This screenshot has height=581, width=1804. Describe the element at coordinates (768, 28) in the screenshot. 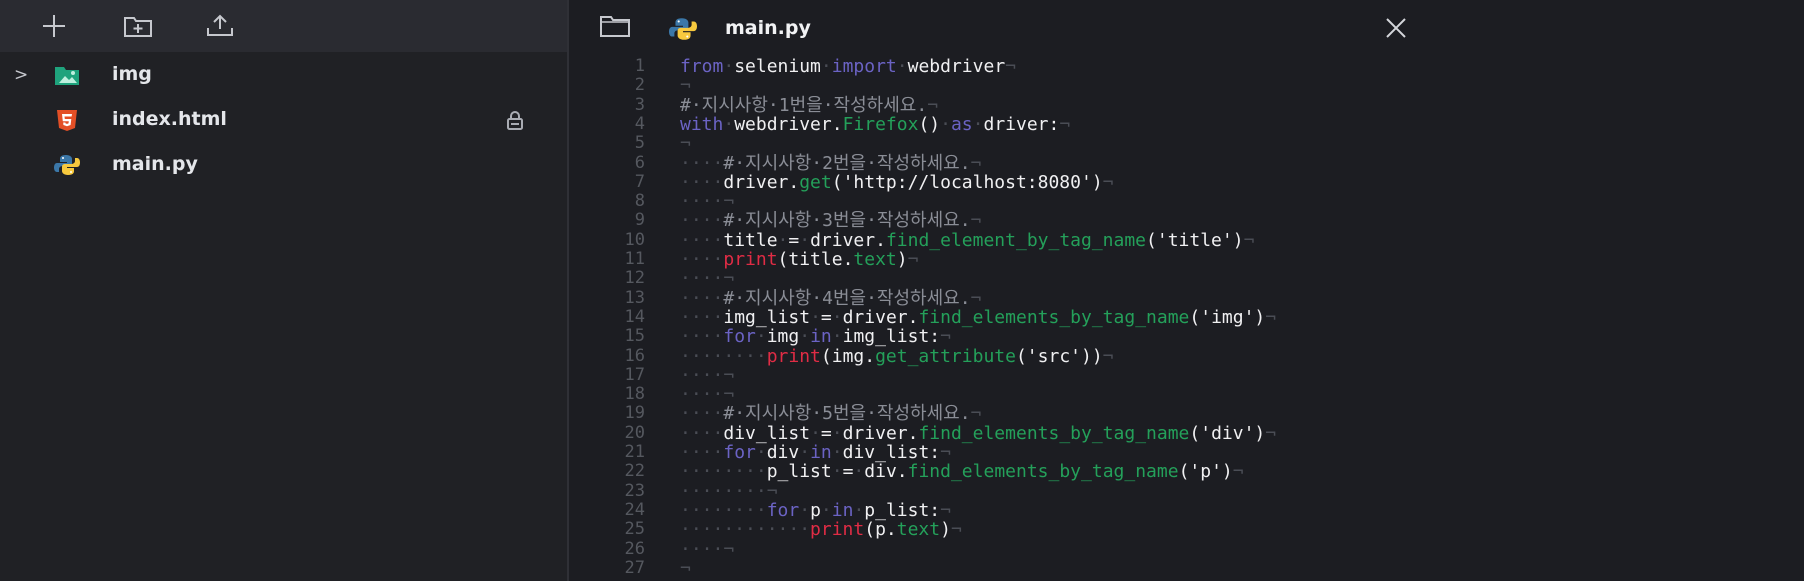

I see `tab-label: main.py` at that location.